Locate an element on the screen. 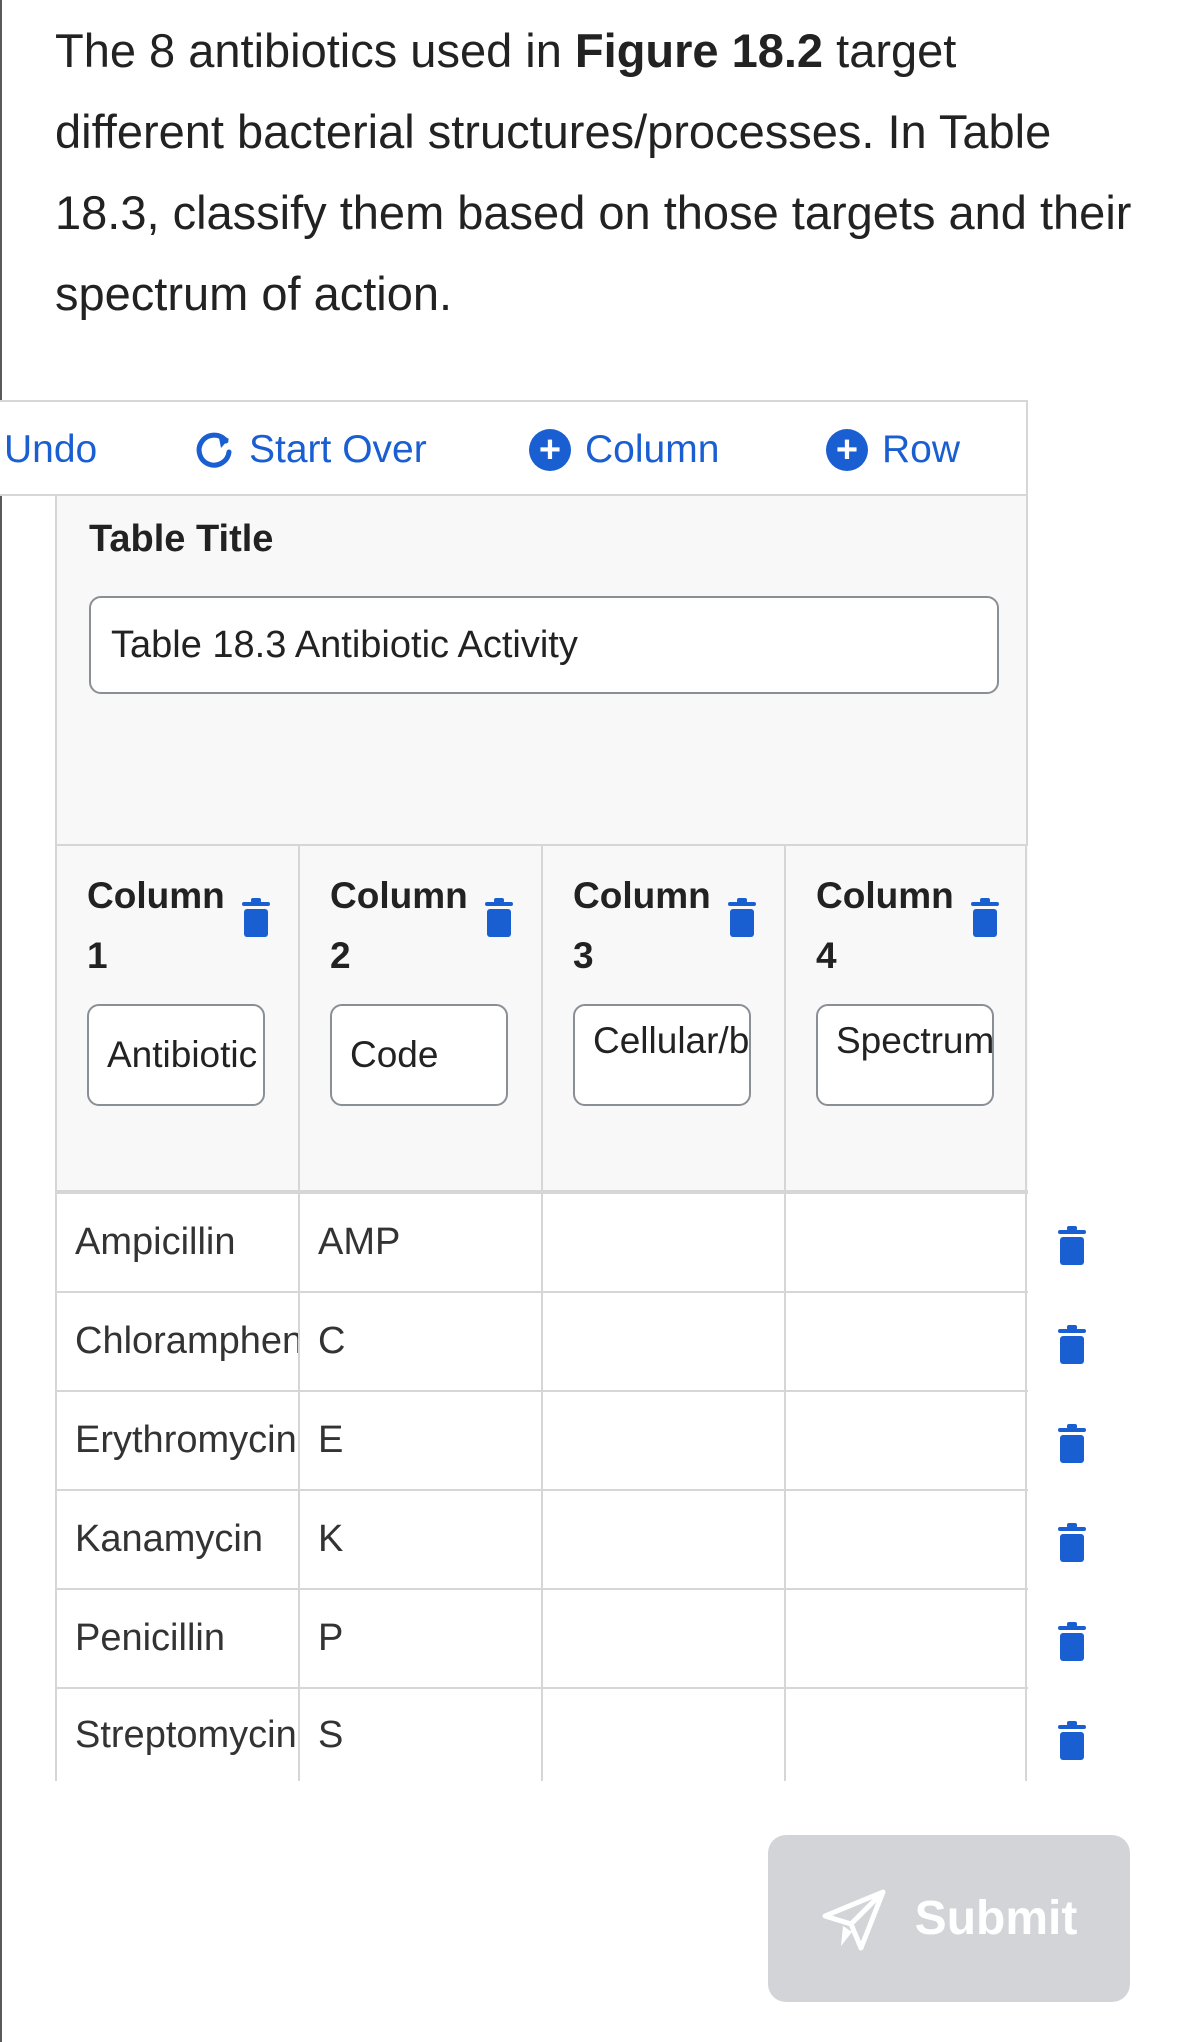 Image resolution: width=1179 pixels, height=2042 pixels. table-cell: Erythromycin is located at coordinates (176, 1440).